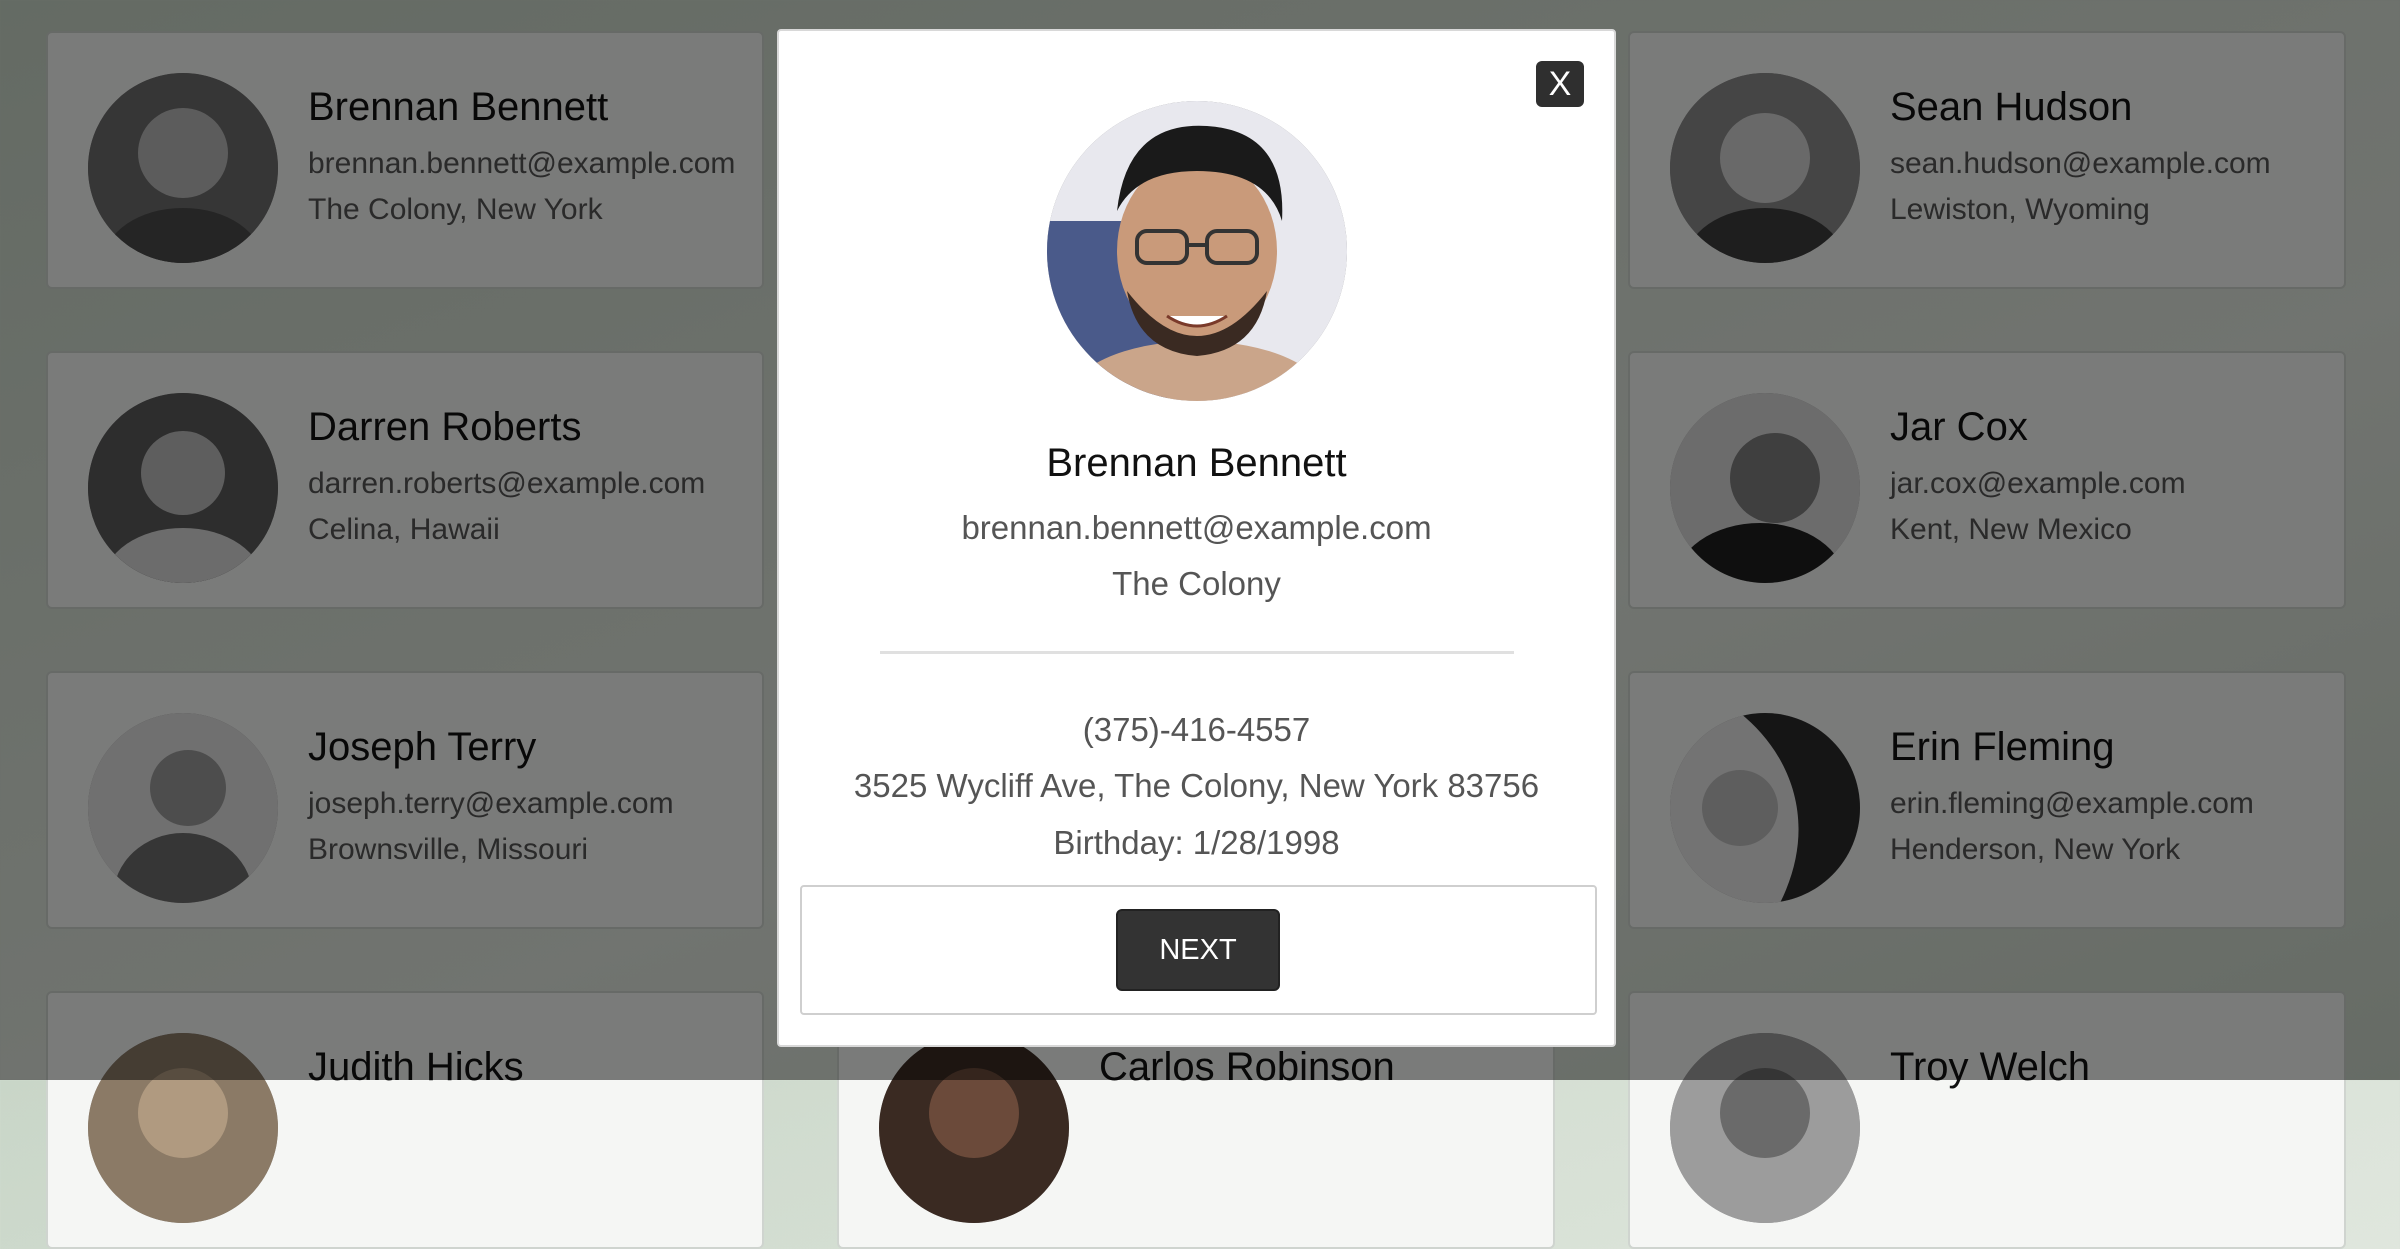 The width and height of the screenshot is (2400, 1249). I want to click on modal-city: The Colony, so click(1196, 583).